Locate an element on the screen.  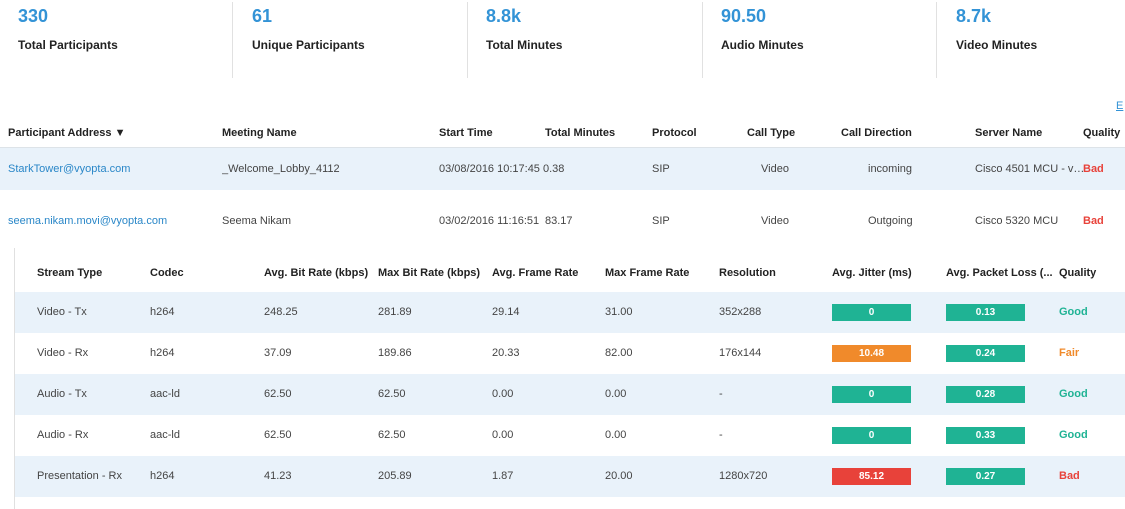
col-avg-bit-rate: Avg. Bit Rate (kbps) is located at coordinates (316, 273).